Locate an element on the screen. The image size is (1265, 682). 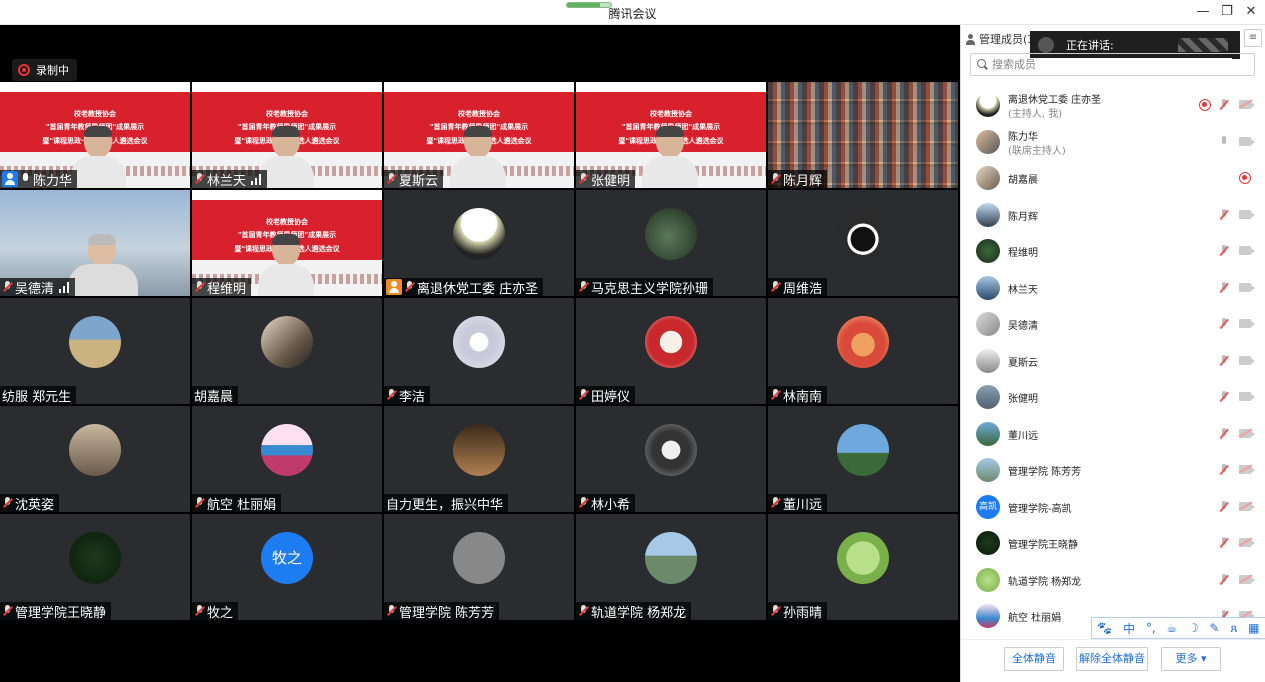
ime-tool-icon: ✎ is located at coordinates (1215, 628).